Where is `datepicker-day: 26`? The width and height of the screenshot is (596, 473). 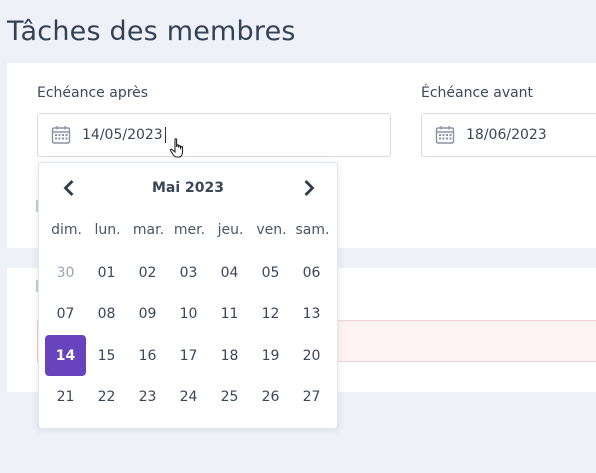 datepicker-day: 26 is located at coordinates (270, 397).